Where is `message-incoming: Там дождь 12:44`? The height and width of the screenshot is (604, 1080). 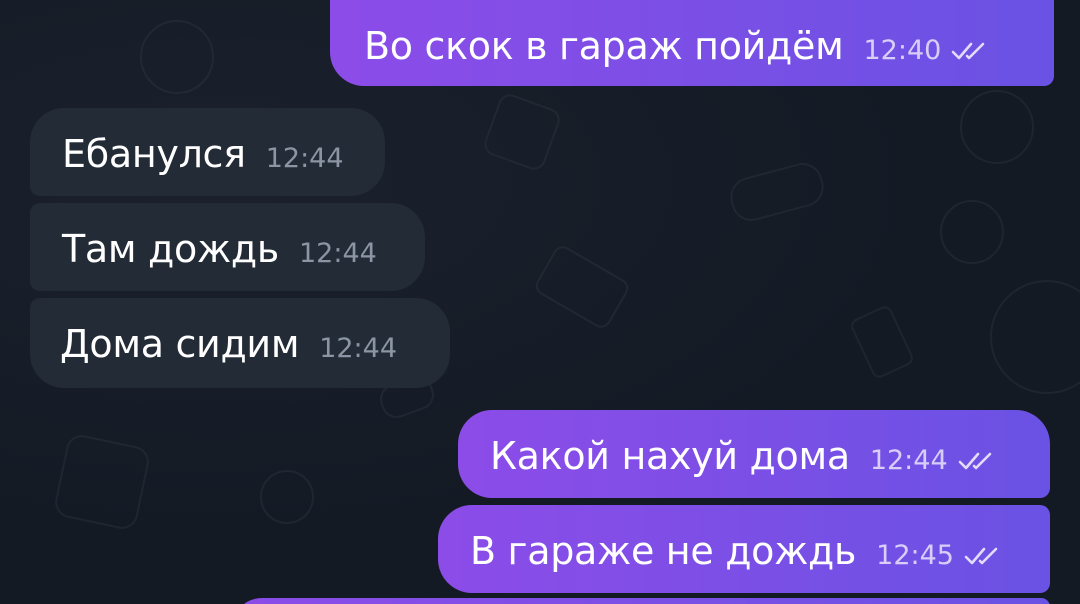
message-incoming: Там дождь 12:44 is located at coordinates (227, 247).